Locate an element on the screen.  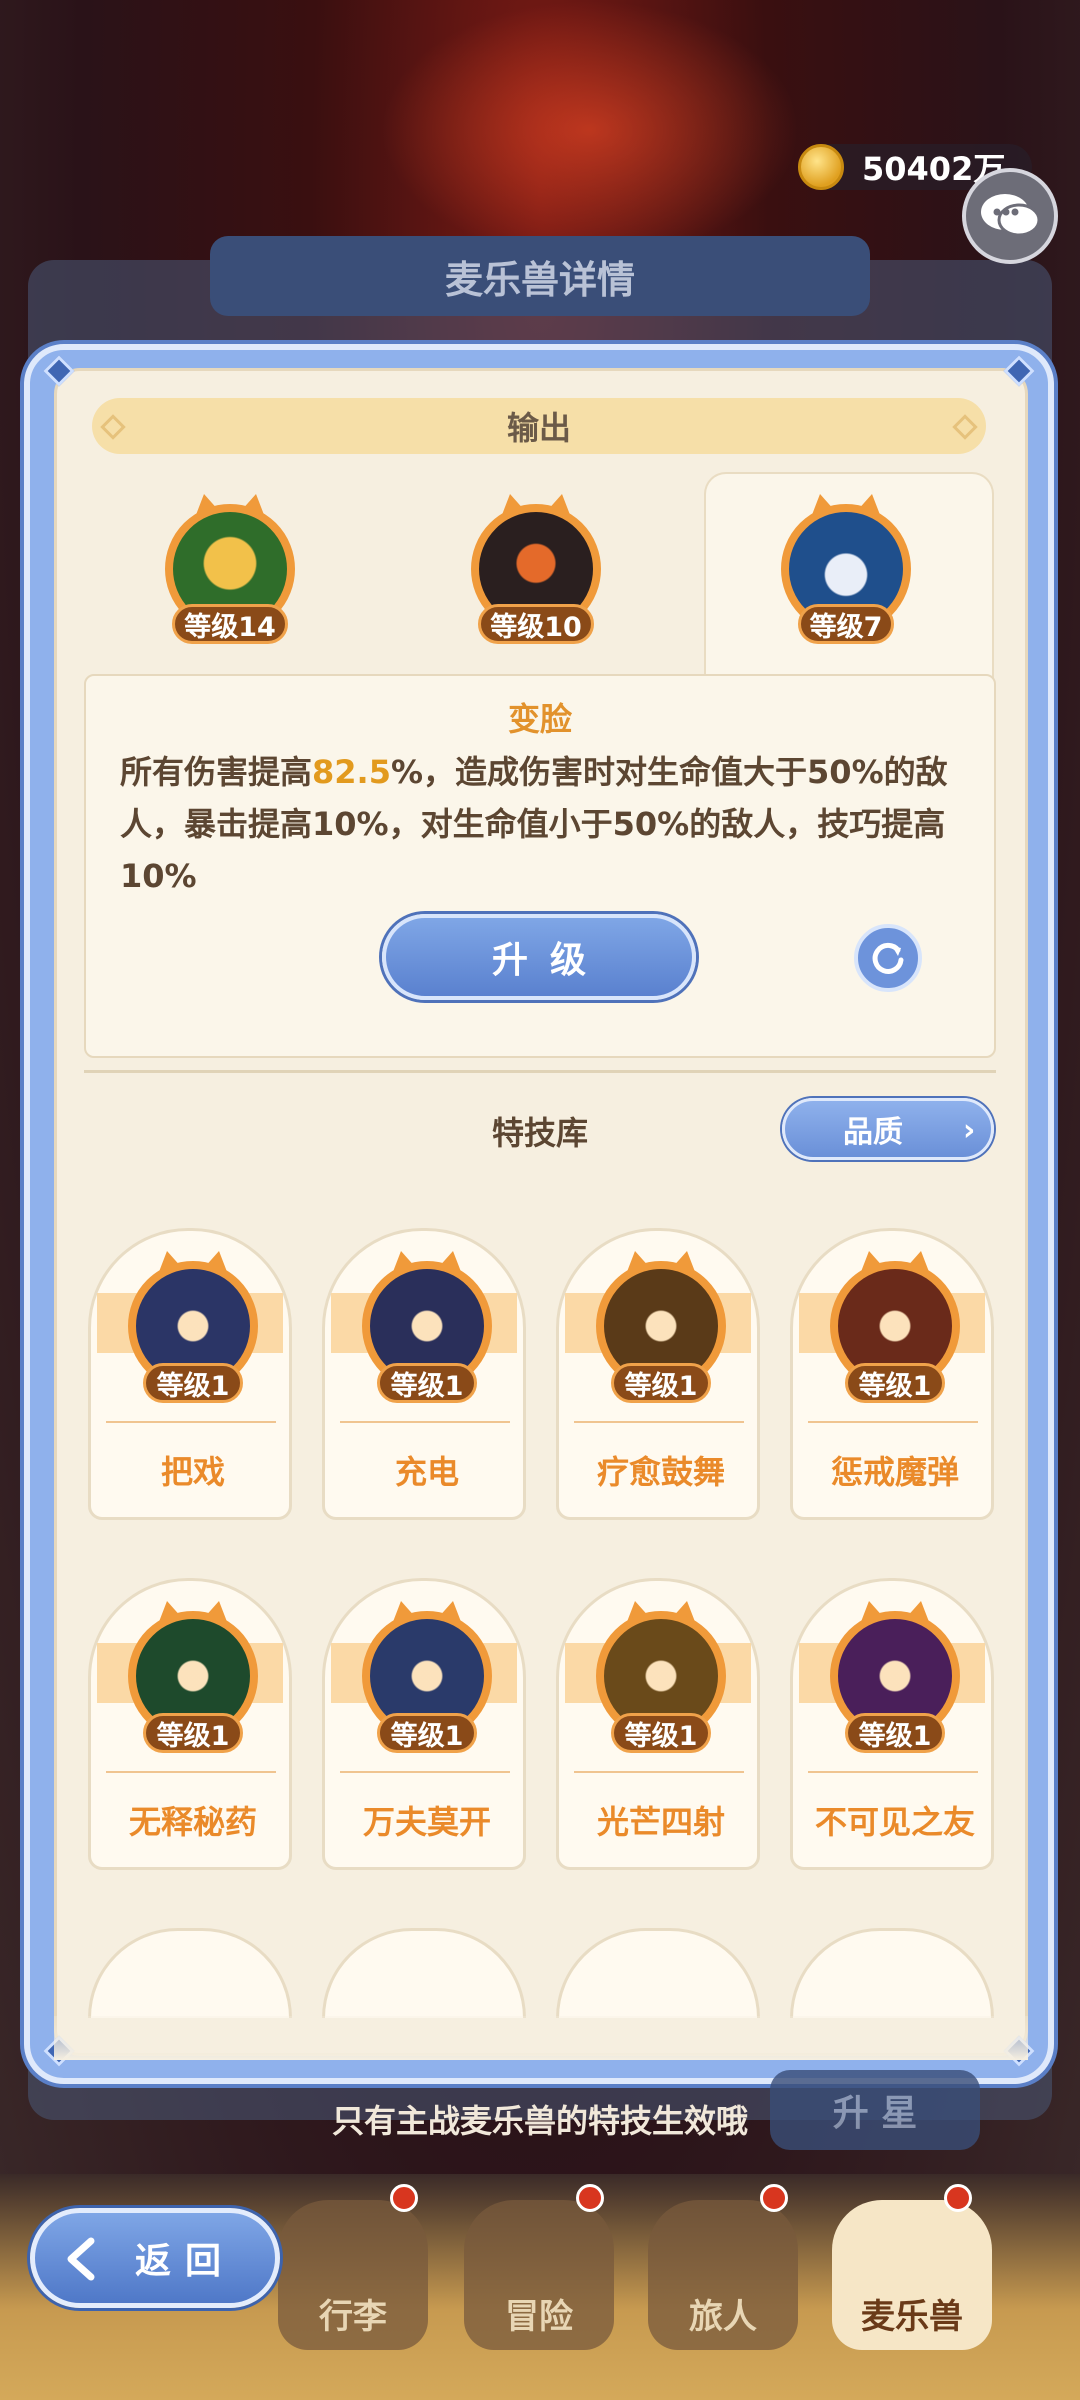
level-badge: 等级10 is located at coordinates (536, 624).